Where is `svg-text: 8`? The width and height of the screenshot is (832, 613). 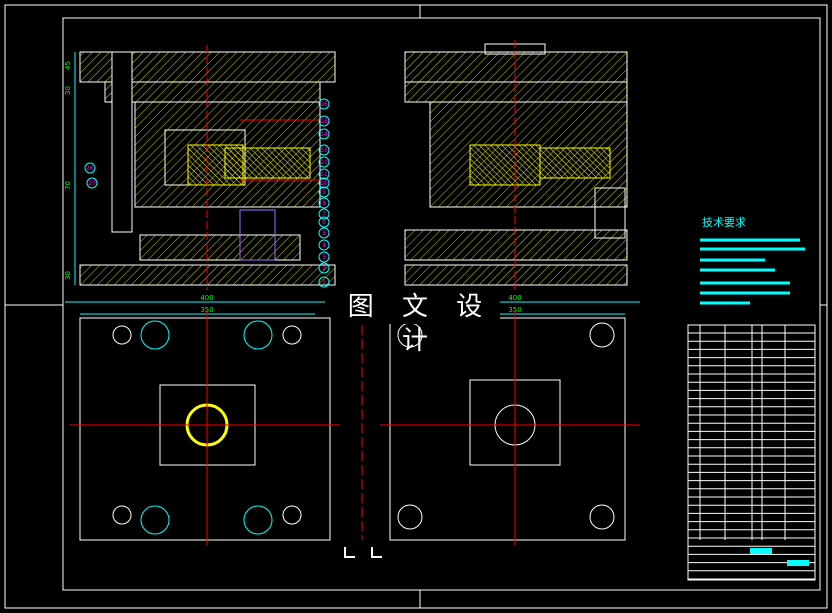
svg-text: 8 is located at coordinates (324, 203).